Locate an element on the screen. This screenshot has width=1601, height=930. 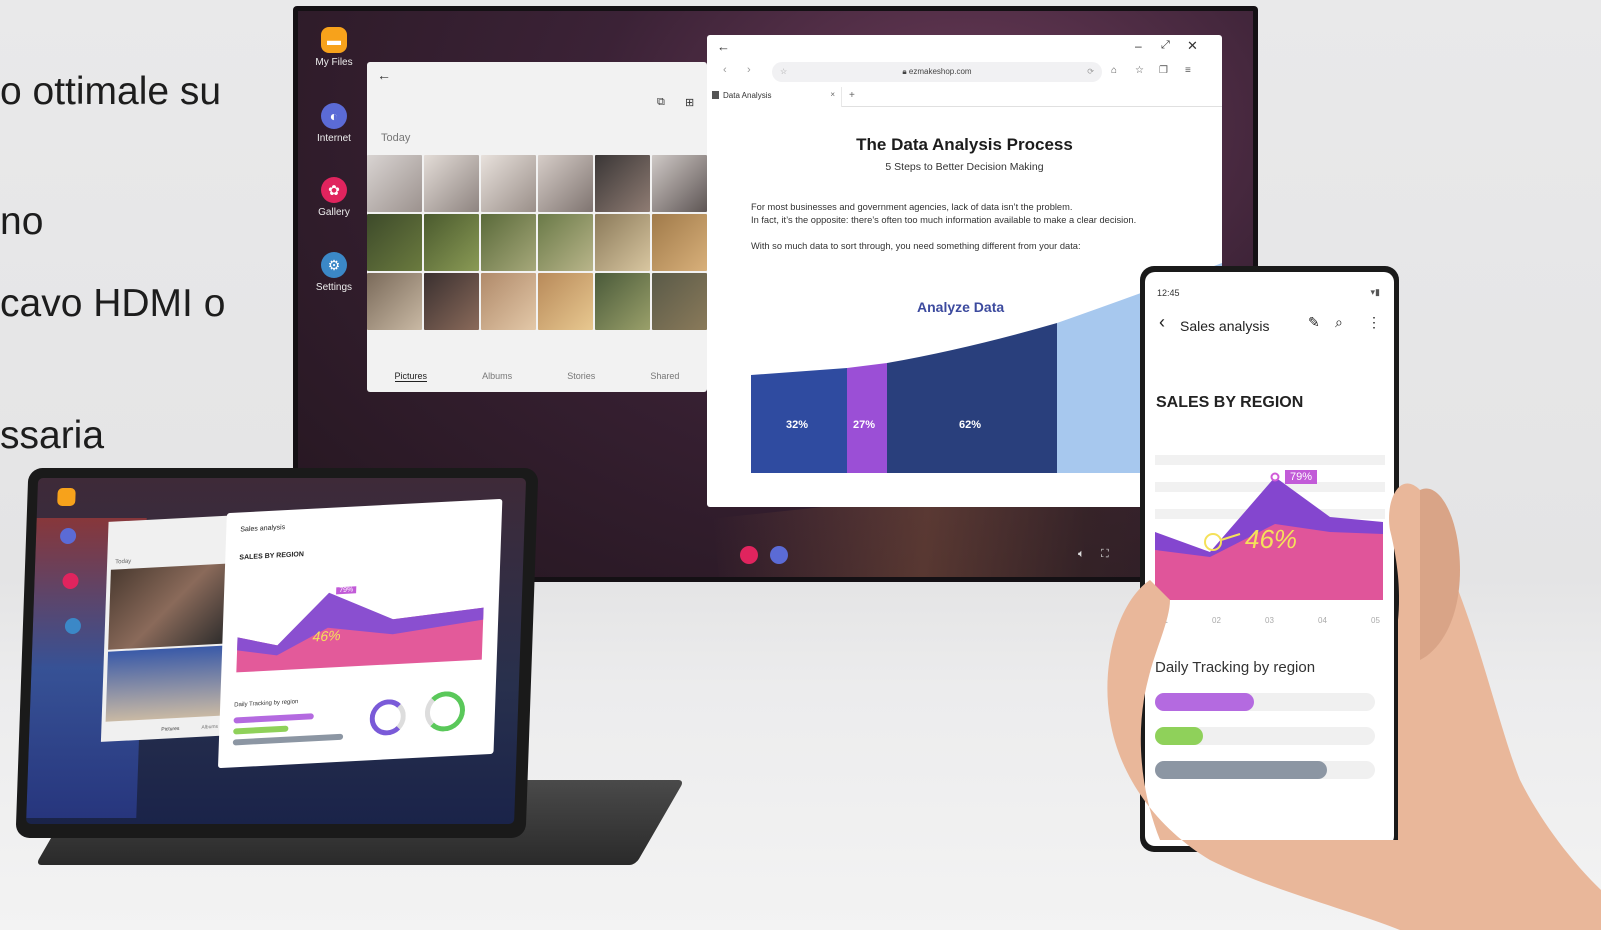
dock-app-settings: ⚙ Settings is located at coordinates (334, 272).